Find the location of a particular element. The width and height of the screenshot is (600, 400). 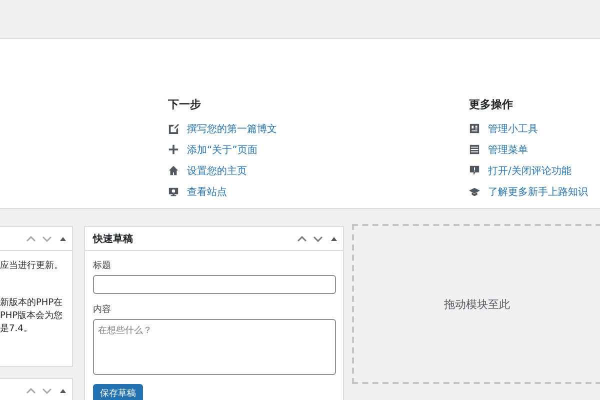

field-label: 标题 is located at coordinates (102, 266).